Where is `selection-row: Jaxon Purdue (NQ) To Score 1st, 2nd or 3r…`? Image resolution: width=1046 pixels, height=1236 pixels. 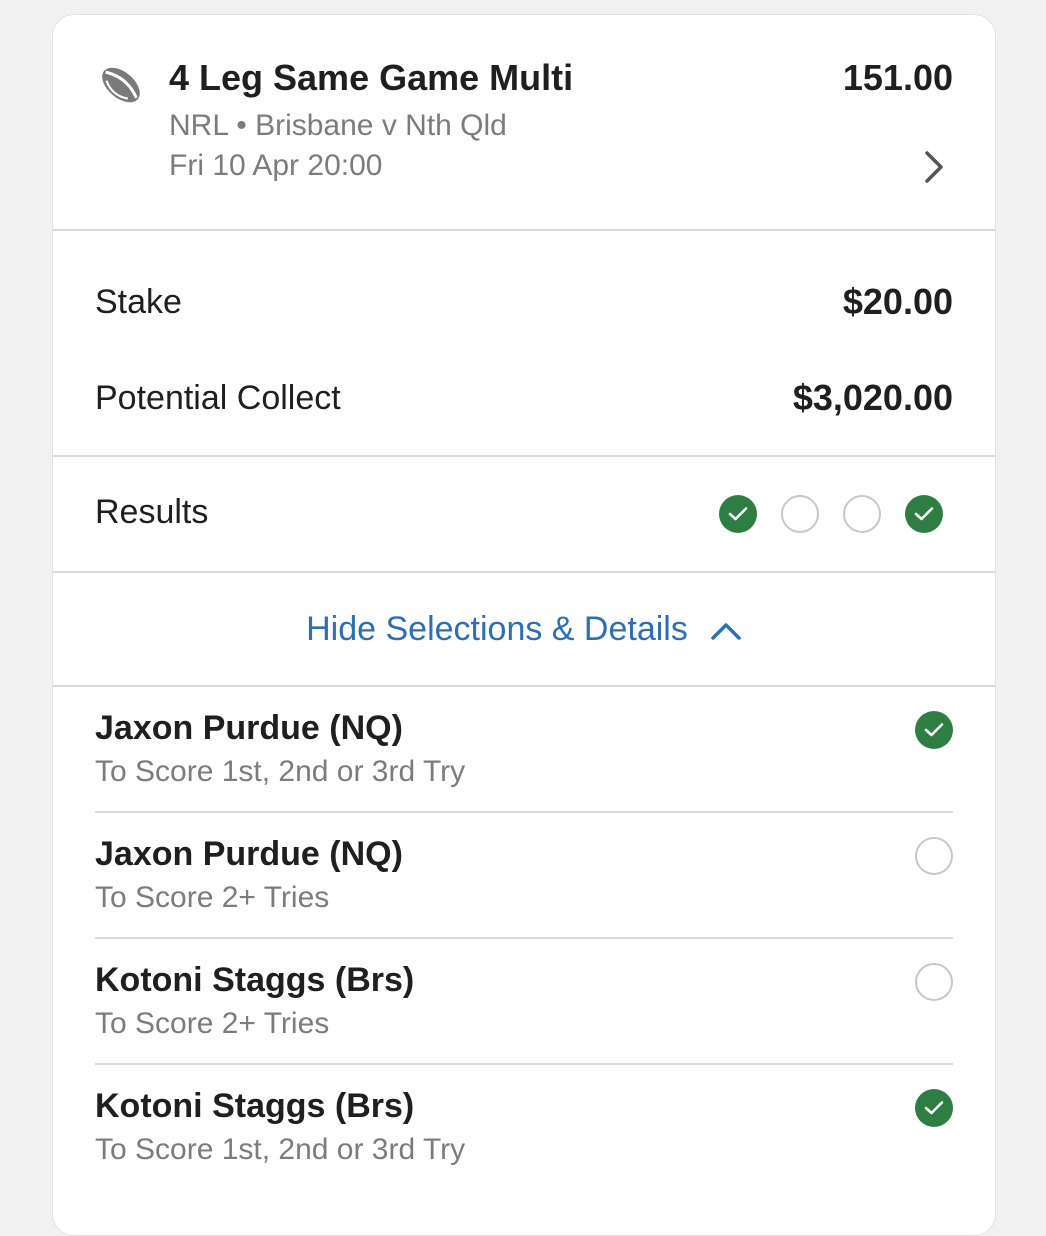
selection-row: Jaxon Purdue (NQ) To Score 1st, 2nd or 3r… is located at coordinates (524, 750).